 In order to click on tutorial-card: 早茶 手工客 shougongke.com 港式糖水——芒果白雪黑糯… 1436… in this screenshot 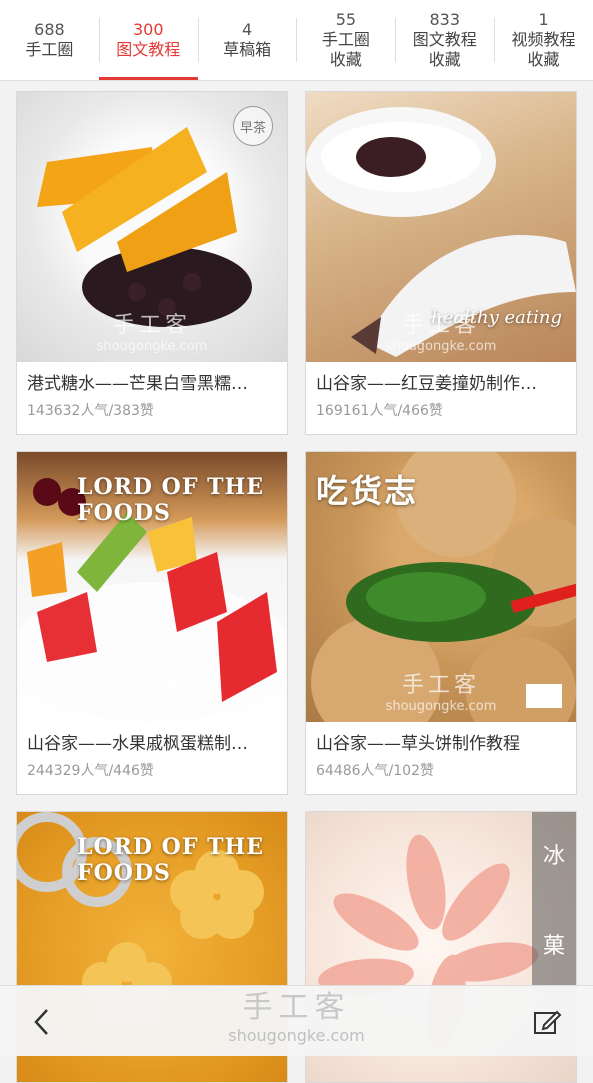, I will do `click(152, 263)`.